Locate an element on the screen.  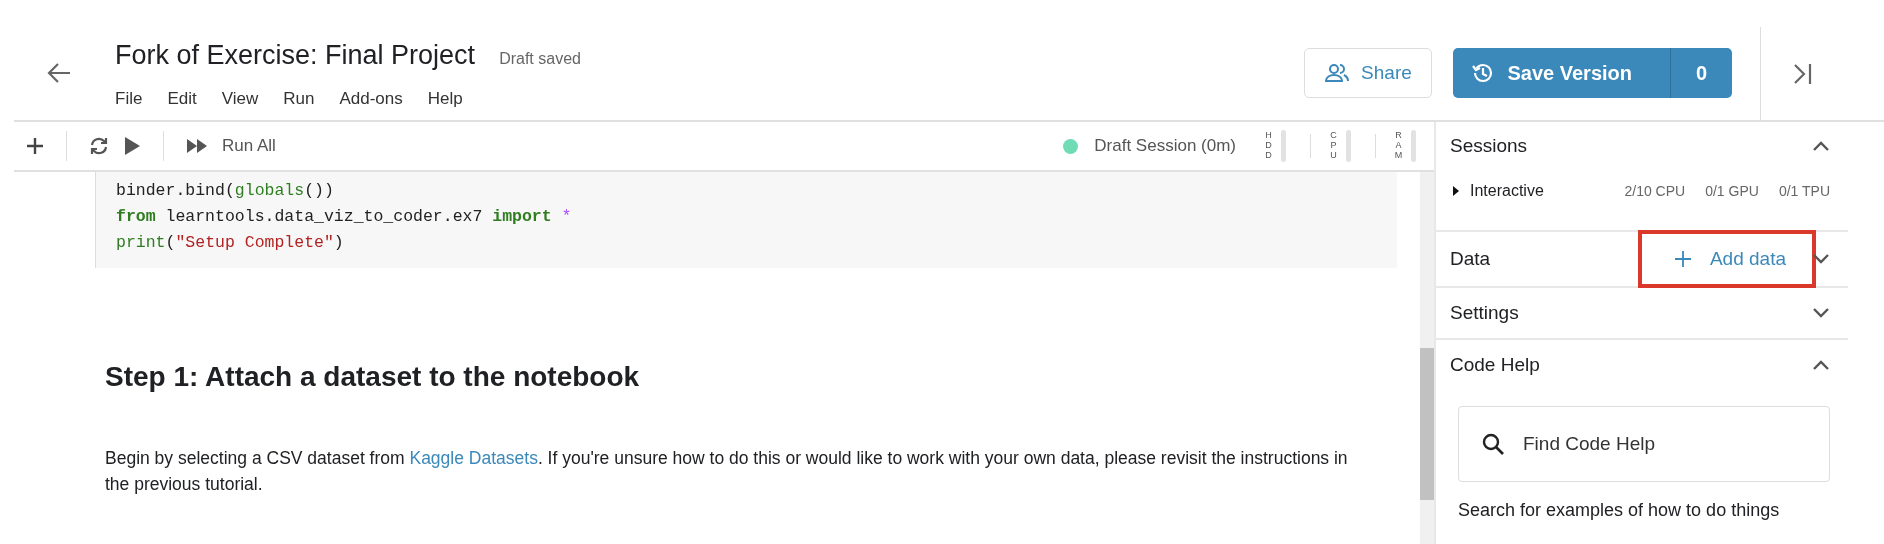
menu-item: Add-ons is located at coordinates (371, 99).